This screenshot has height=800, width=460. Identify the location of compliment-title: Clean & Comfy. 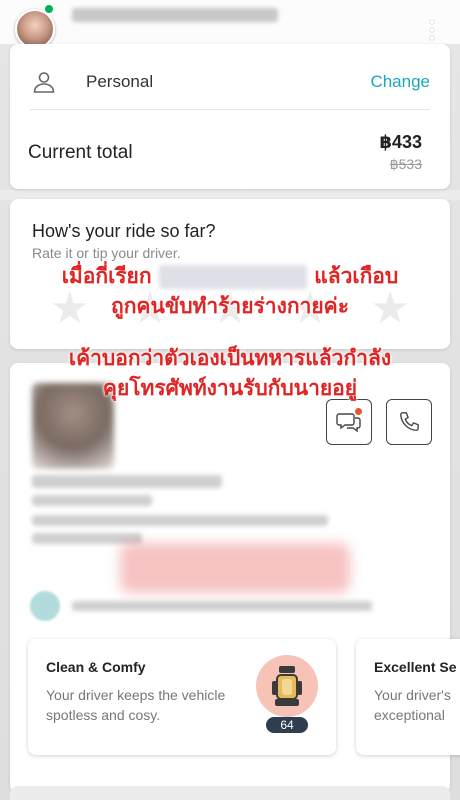
(96, 667).